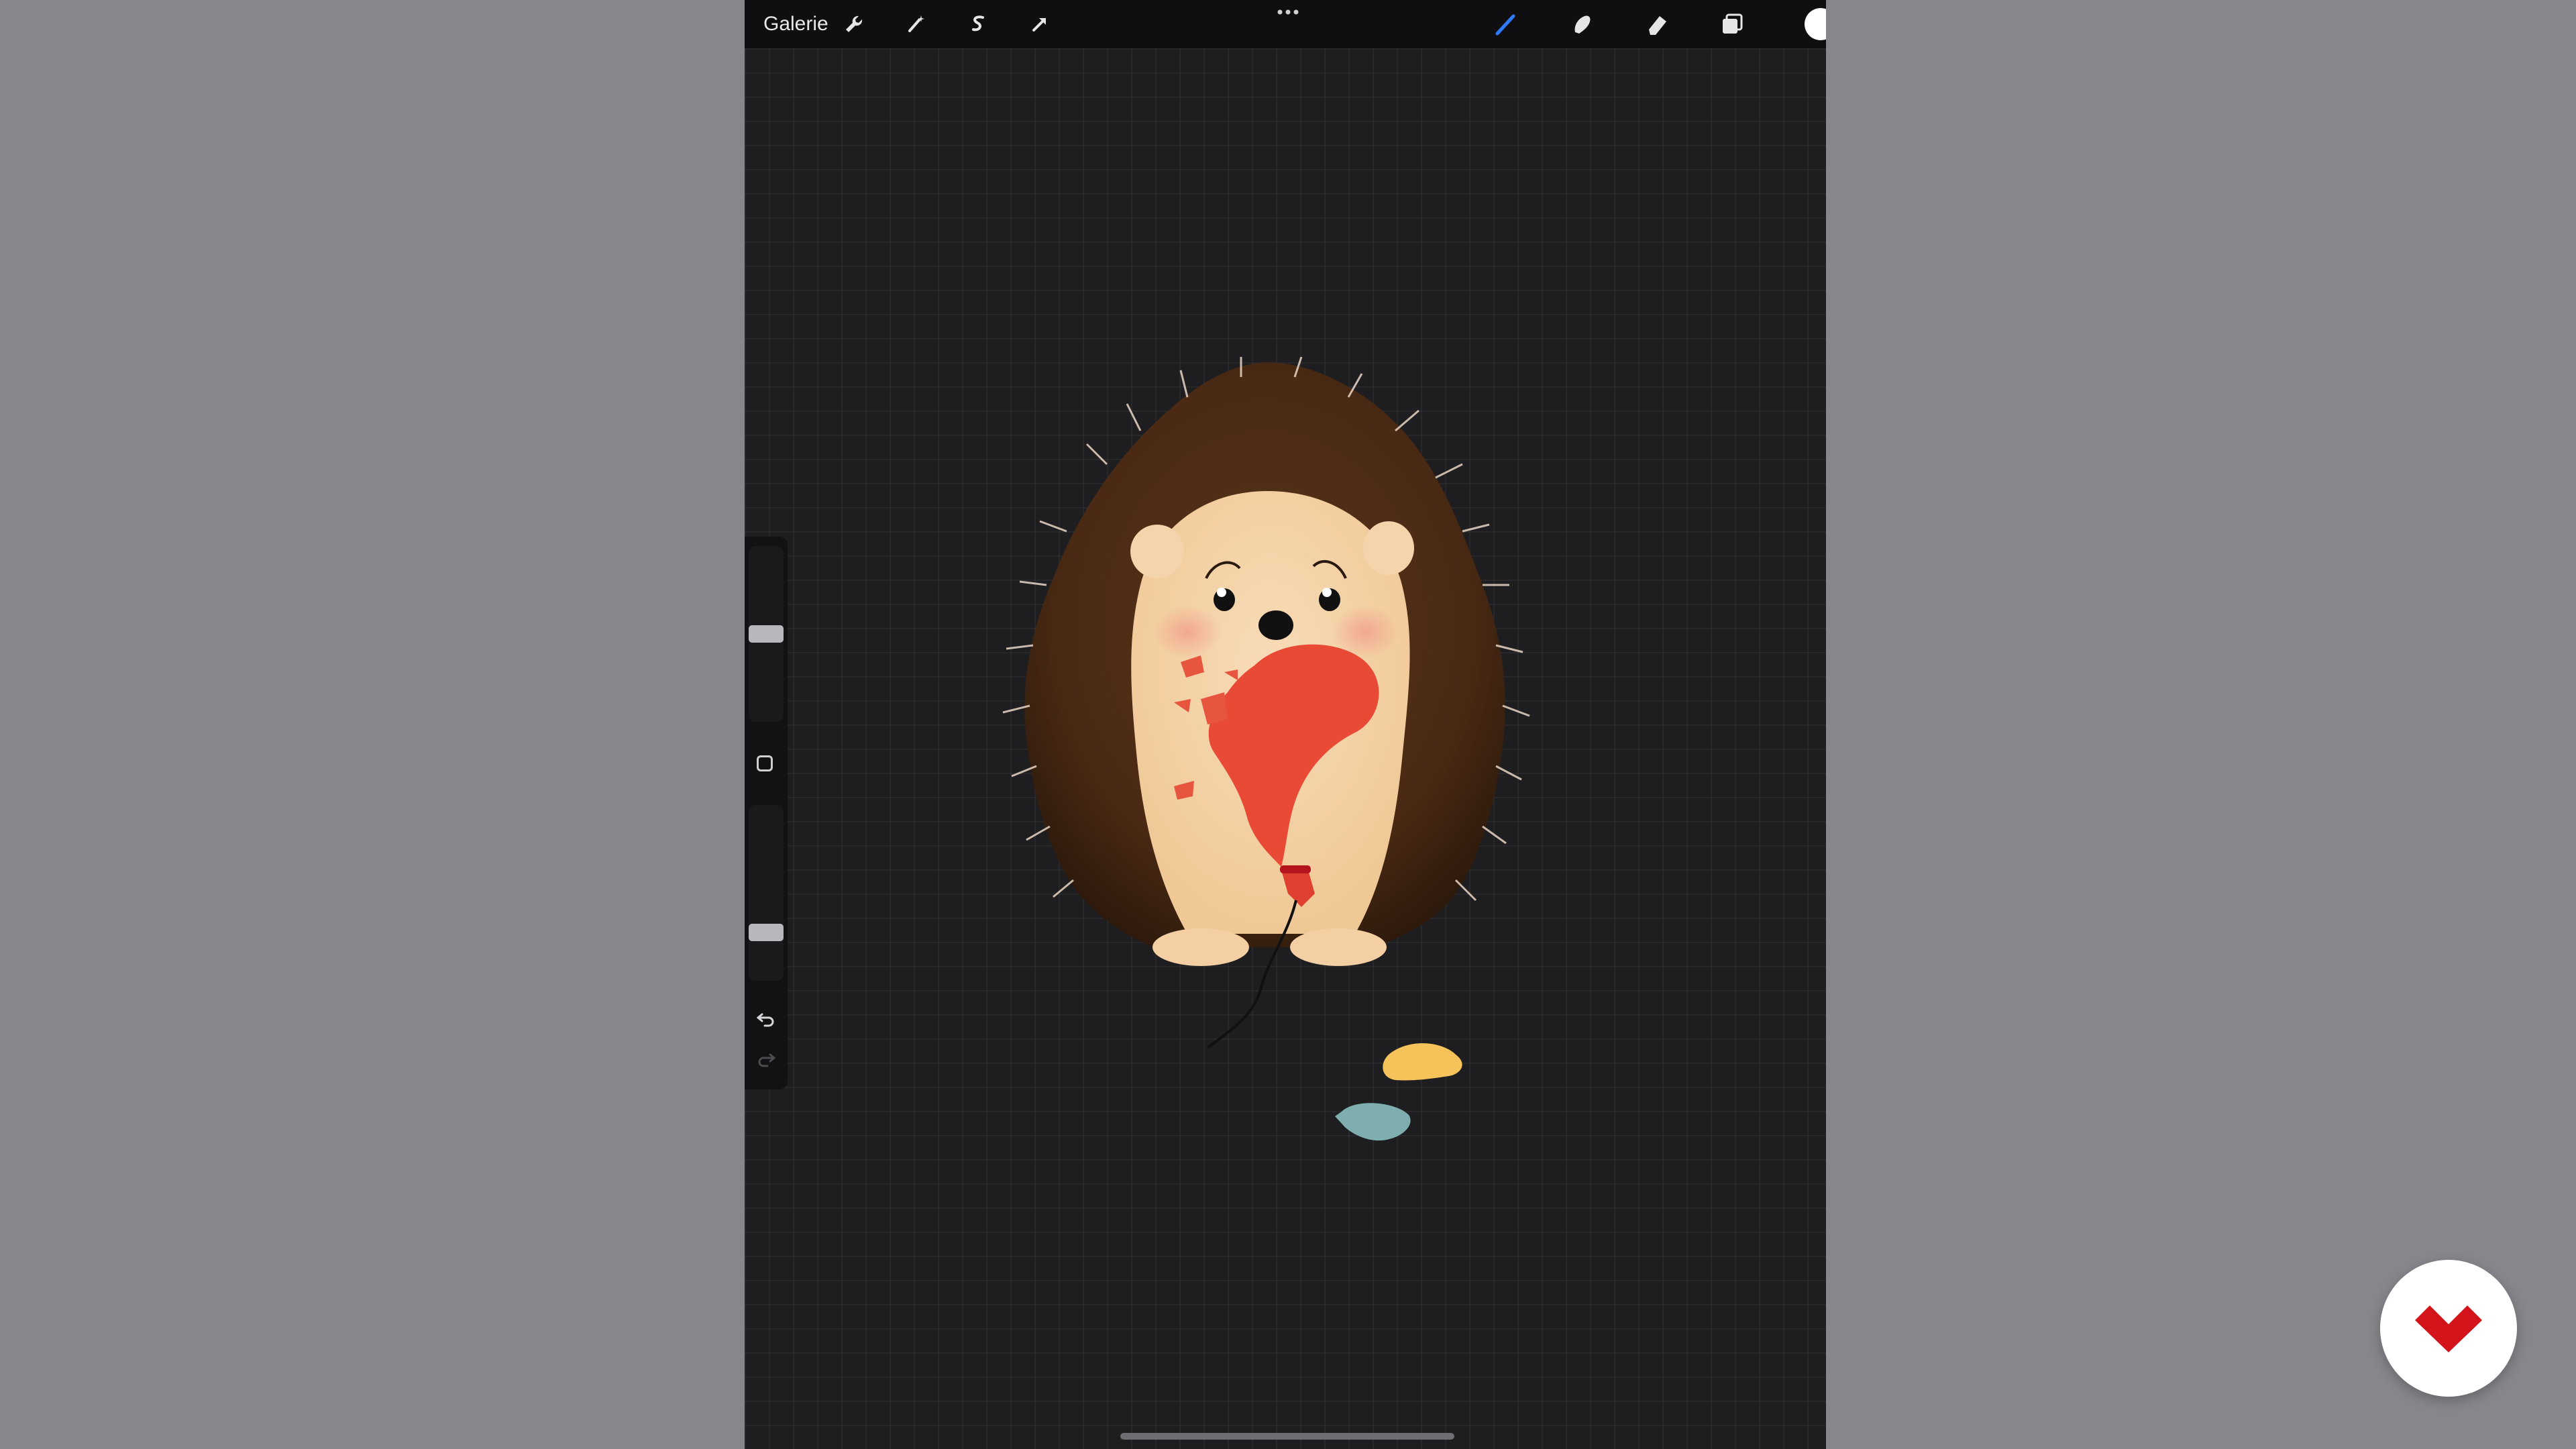 The height and width of the screenshot is (1449, 2576). Describe the element at coordinates (1287, 1436) in the screenshot. I see `home-indicator` at that location.